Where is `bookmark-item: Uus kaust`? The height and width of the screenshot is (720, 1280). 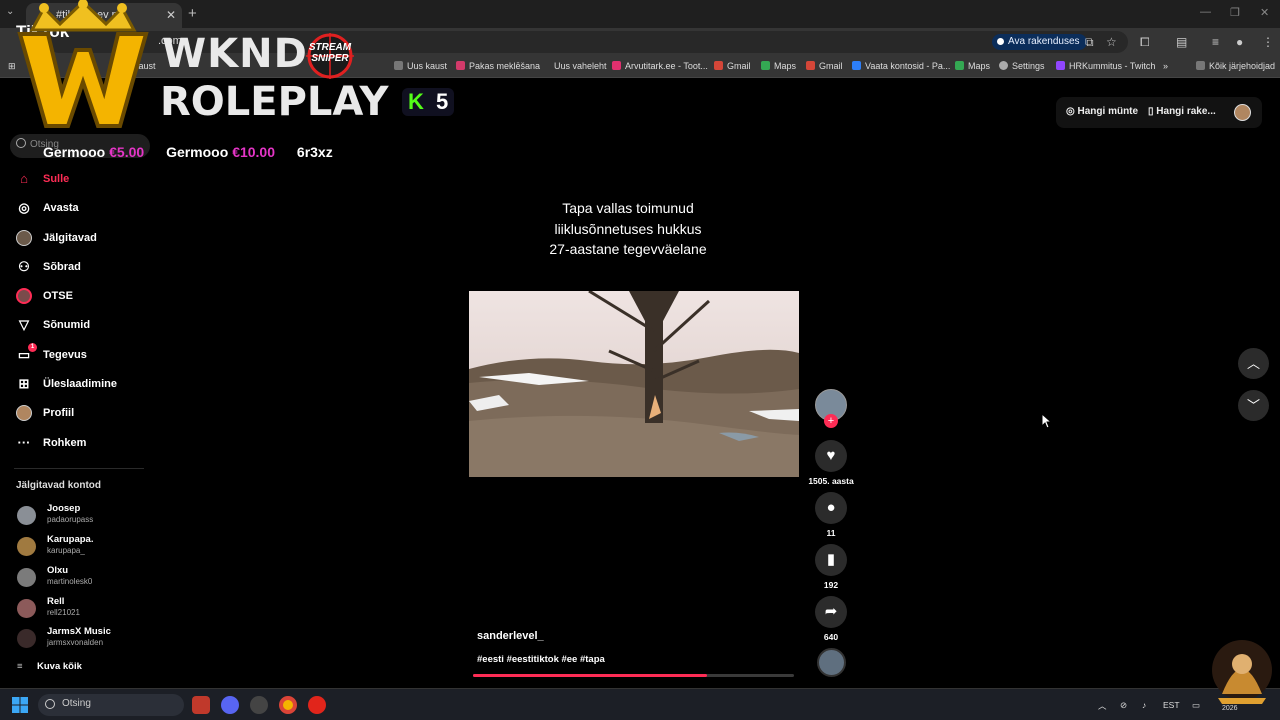 bookmark-item: Uus kaust is located at coordinates (420, 66).